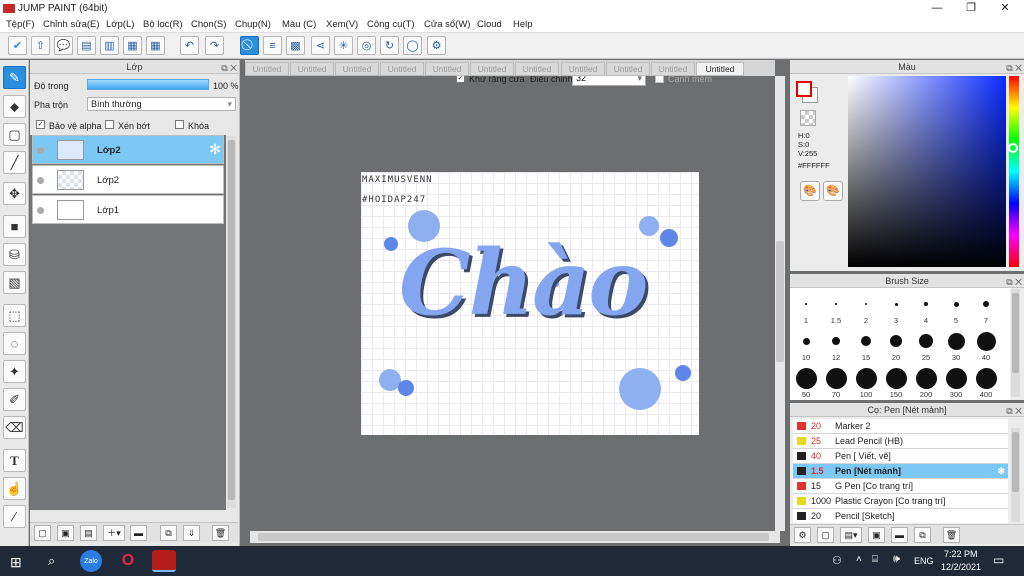 Image resolution: width=1024 pixels, height=576 pixels. I want to click on brush-trash-icon: 🗑, so click(951, 535).